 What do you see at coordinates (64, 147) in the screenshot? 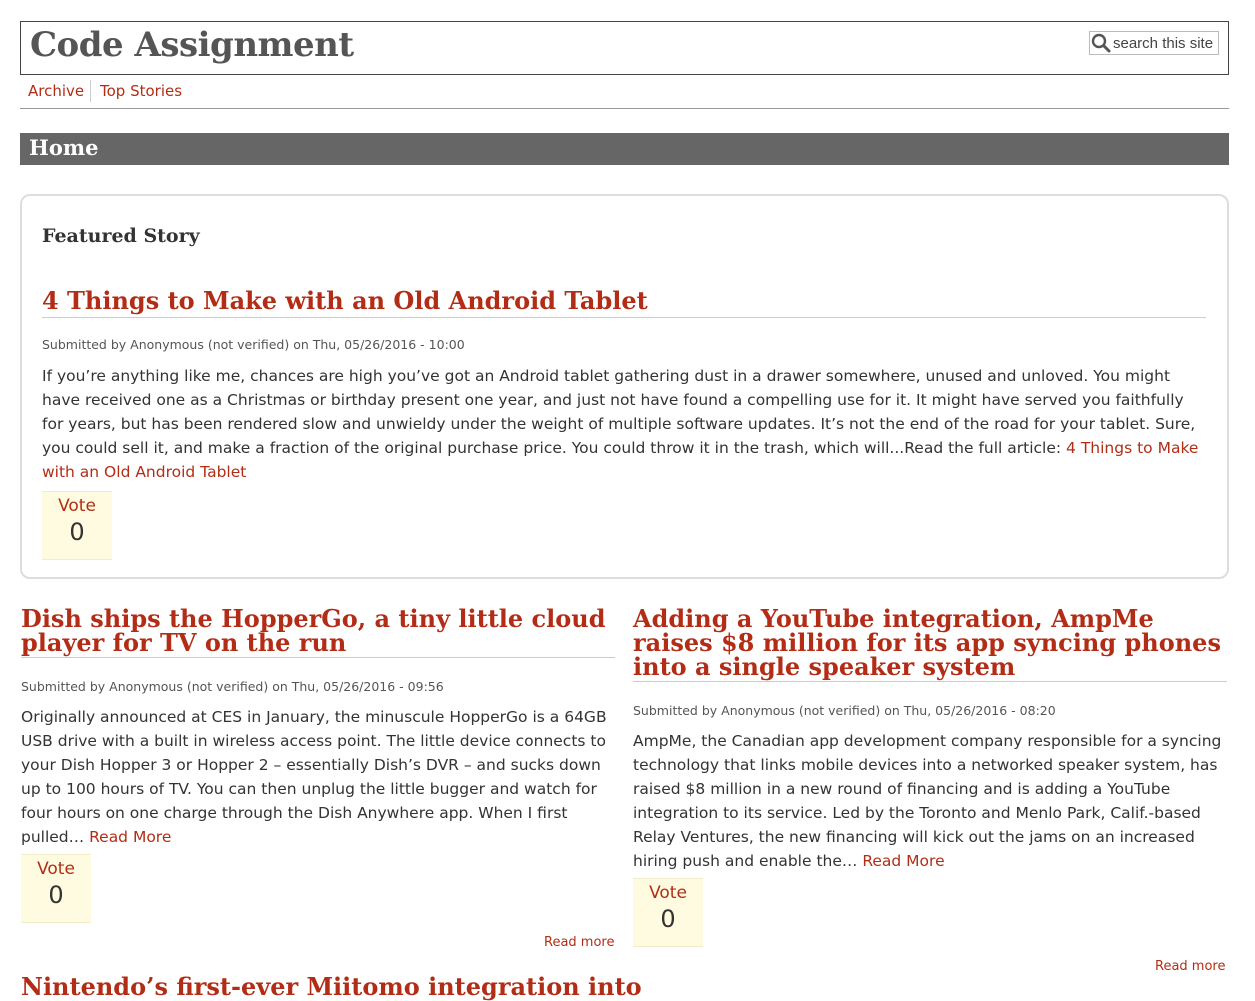
I see `page-title: Home` at bounding box center [64, 147].